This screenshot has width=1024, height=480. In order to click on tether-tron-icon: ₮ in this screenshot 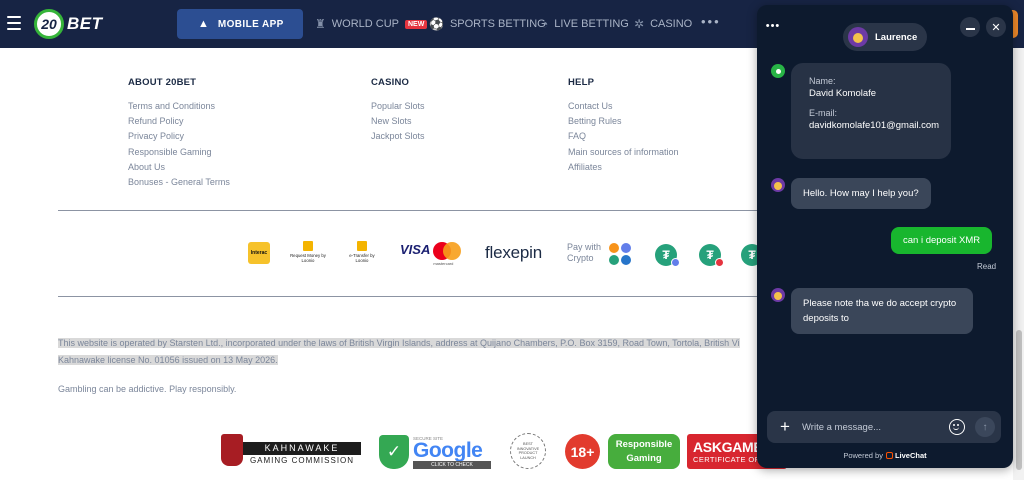, I will do `click(711, 255)`.